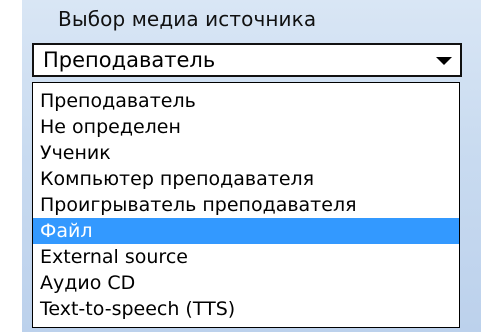 Image resolution: width=481 pixels, height=332 pixels. I want to click on dropdown-option: External source, so click(246, 257).